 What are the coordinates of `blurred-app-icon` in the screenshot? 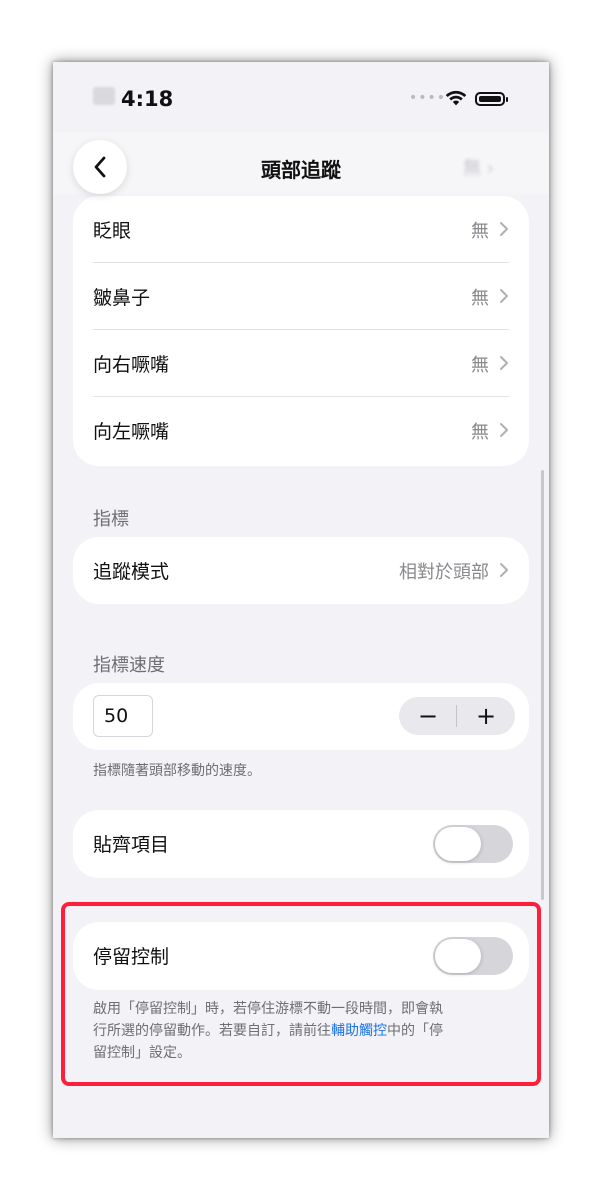 It's located at (104, 96).